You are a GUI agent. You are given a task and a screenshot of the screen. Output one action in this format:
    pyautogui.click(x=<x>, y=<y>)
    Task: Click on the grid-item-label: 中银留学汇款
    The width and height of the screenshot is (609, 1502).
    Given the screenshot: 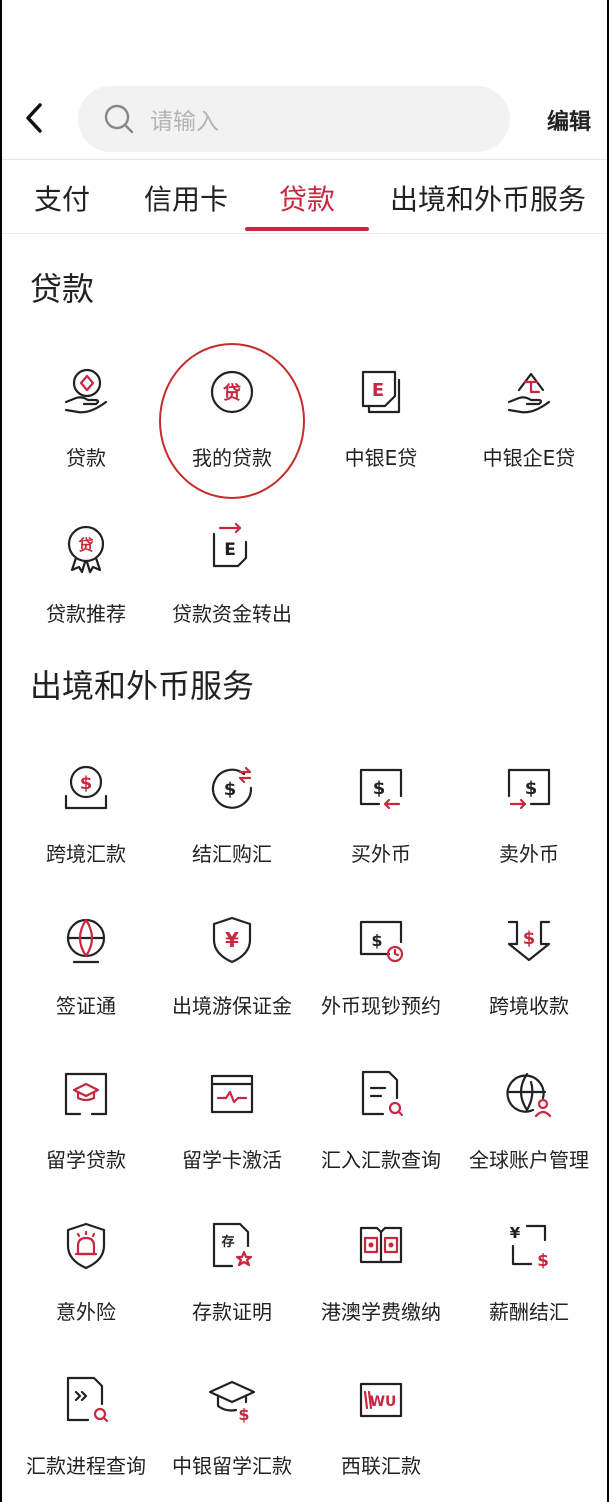 What is the action you would take?
    pyautogui.click(x=232, y=1466)
    